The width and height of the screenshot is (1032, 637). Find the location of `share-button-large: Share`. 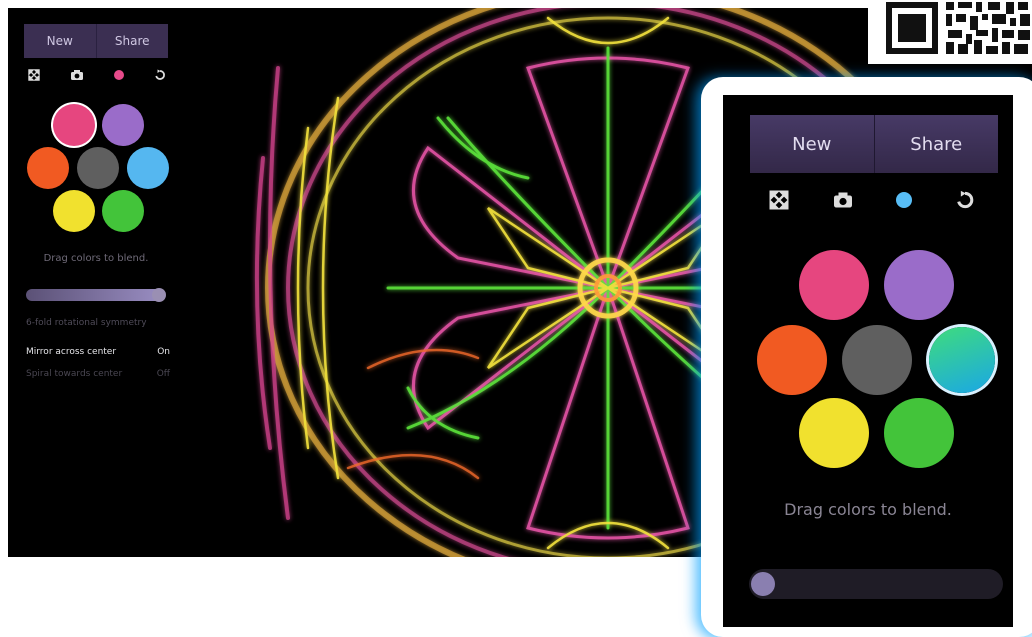

share-button-large: Share is located at coordinates (936, 144).